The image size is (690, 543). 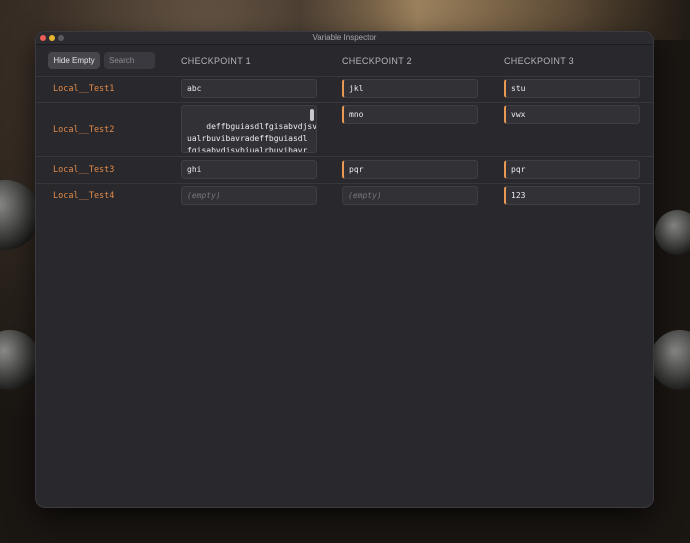 I want to click on column-header-checkpoint-2: CHECKPOINT 2, so click(x=377, y=61).